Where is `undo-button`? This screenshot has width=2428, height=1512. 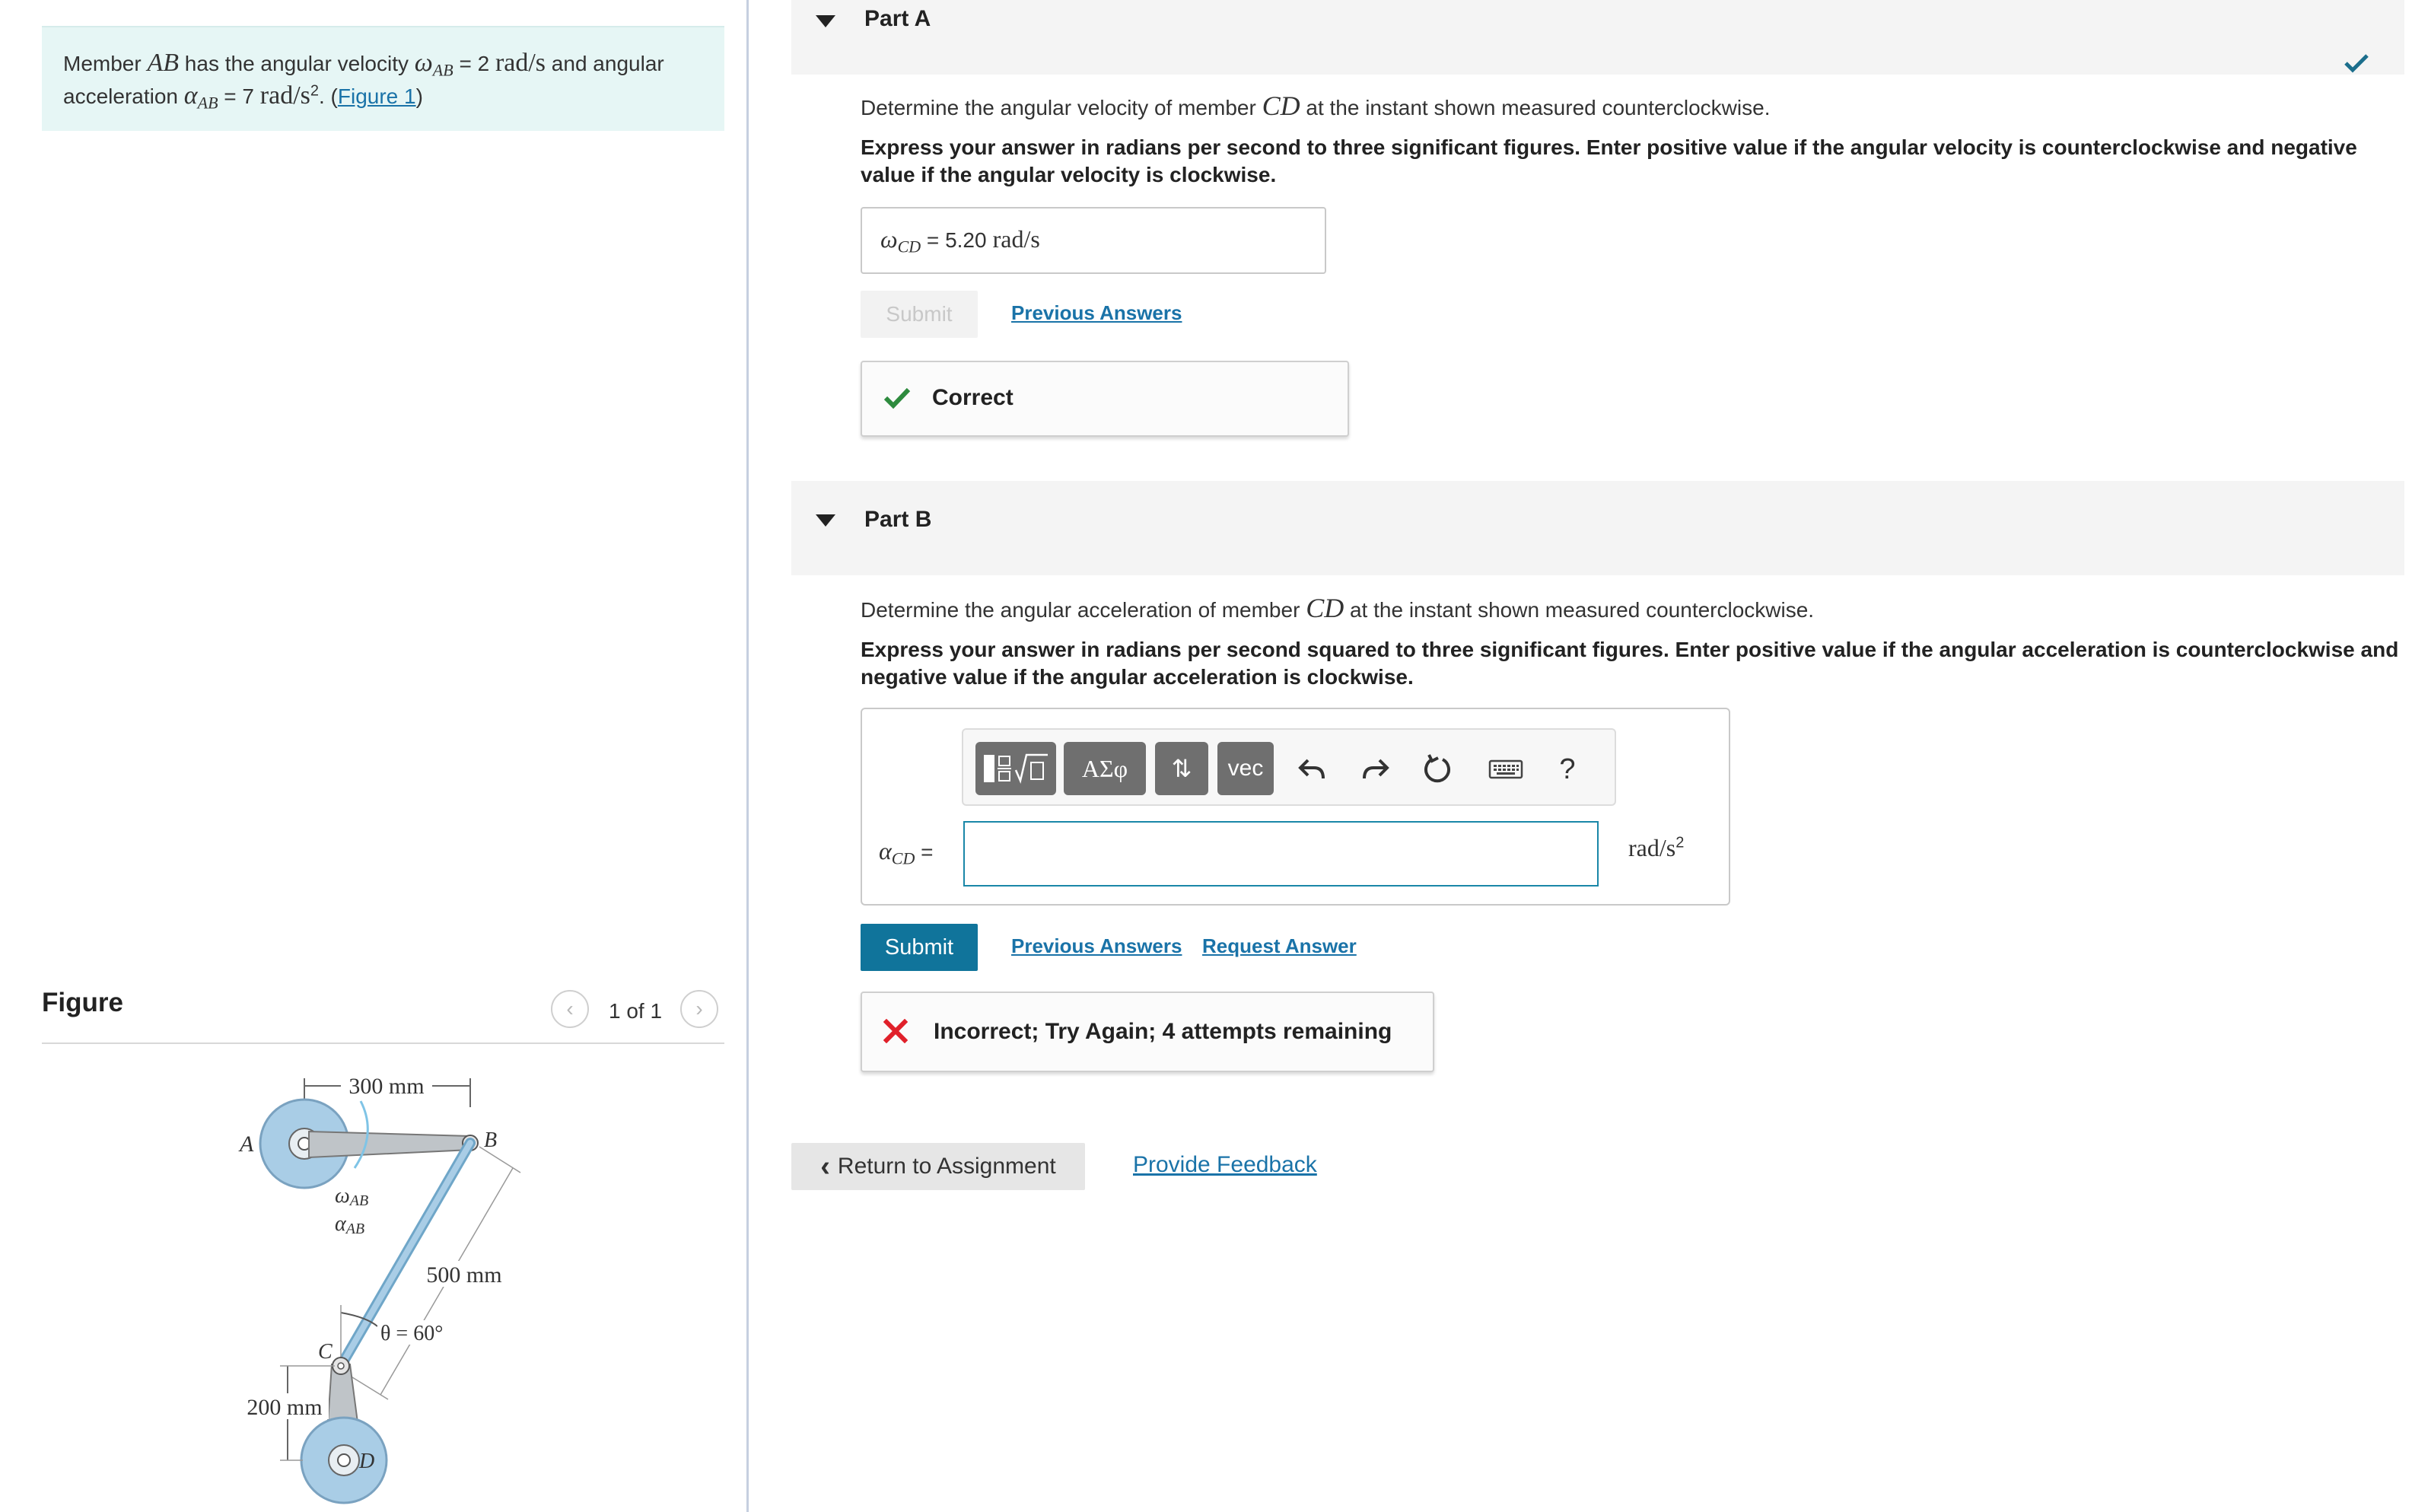 undo-button is located at coordinates (1312, 769).